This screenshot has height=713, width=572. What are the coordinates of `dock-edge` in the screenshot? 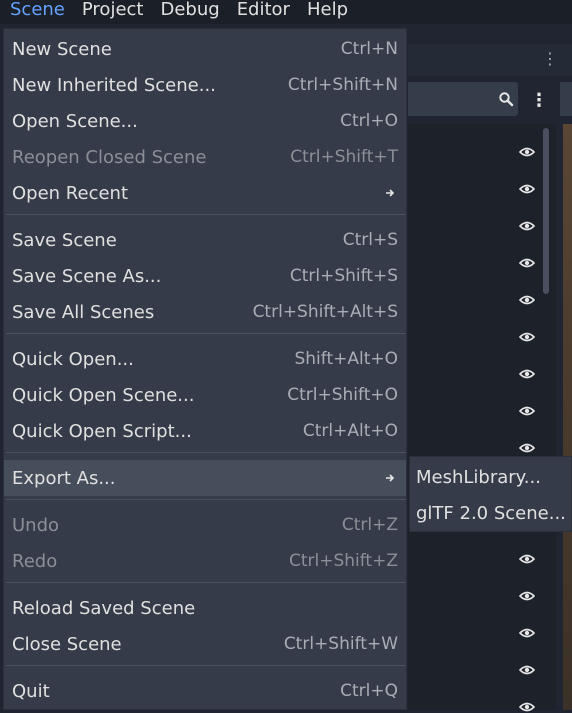 It's located at (566, 99).